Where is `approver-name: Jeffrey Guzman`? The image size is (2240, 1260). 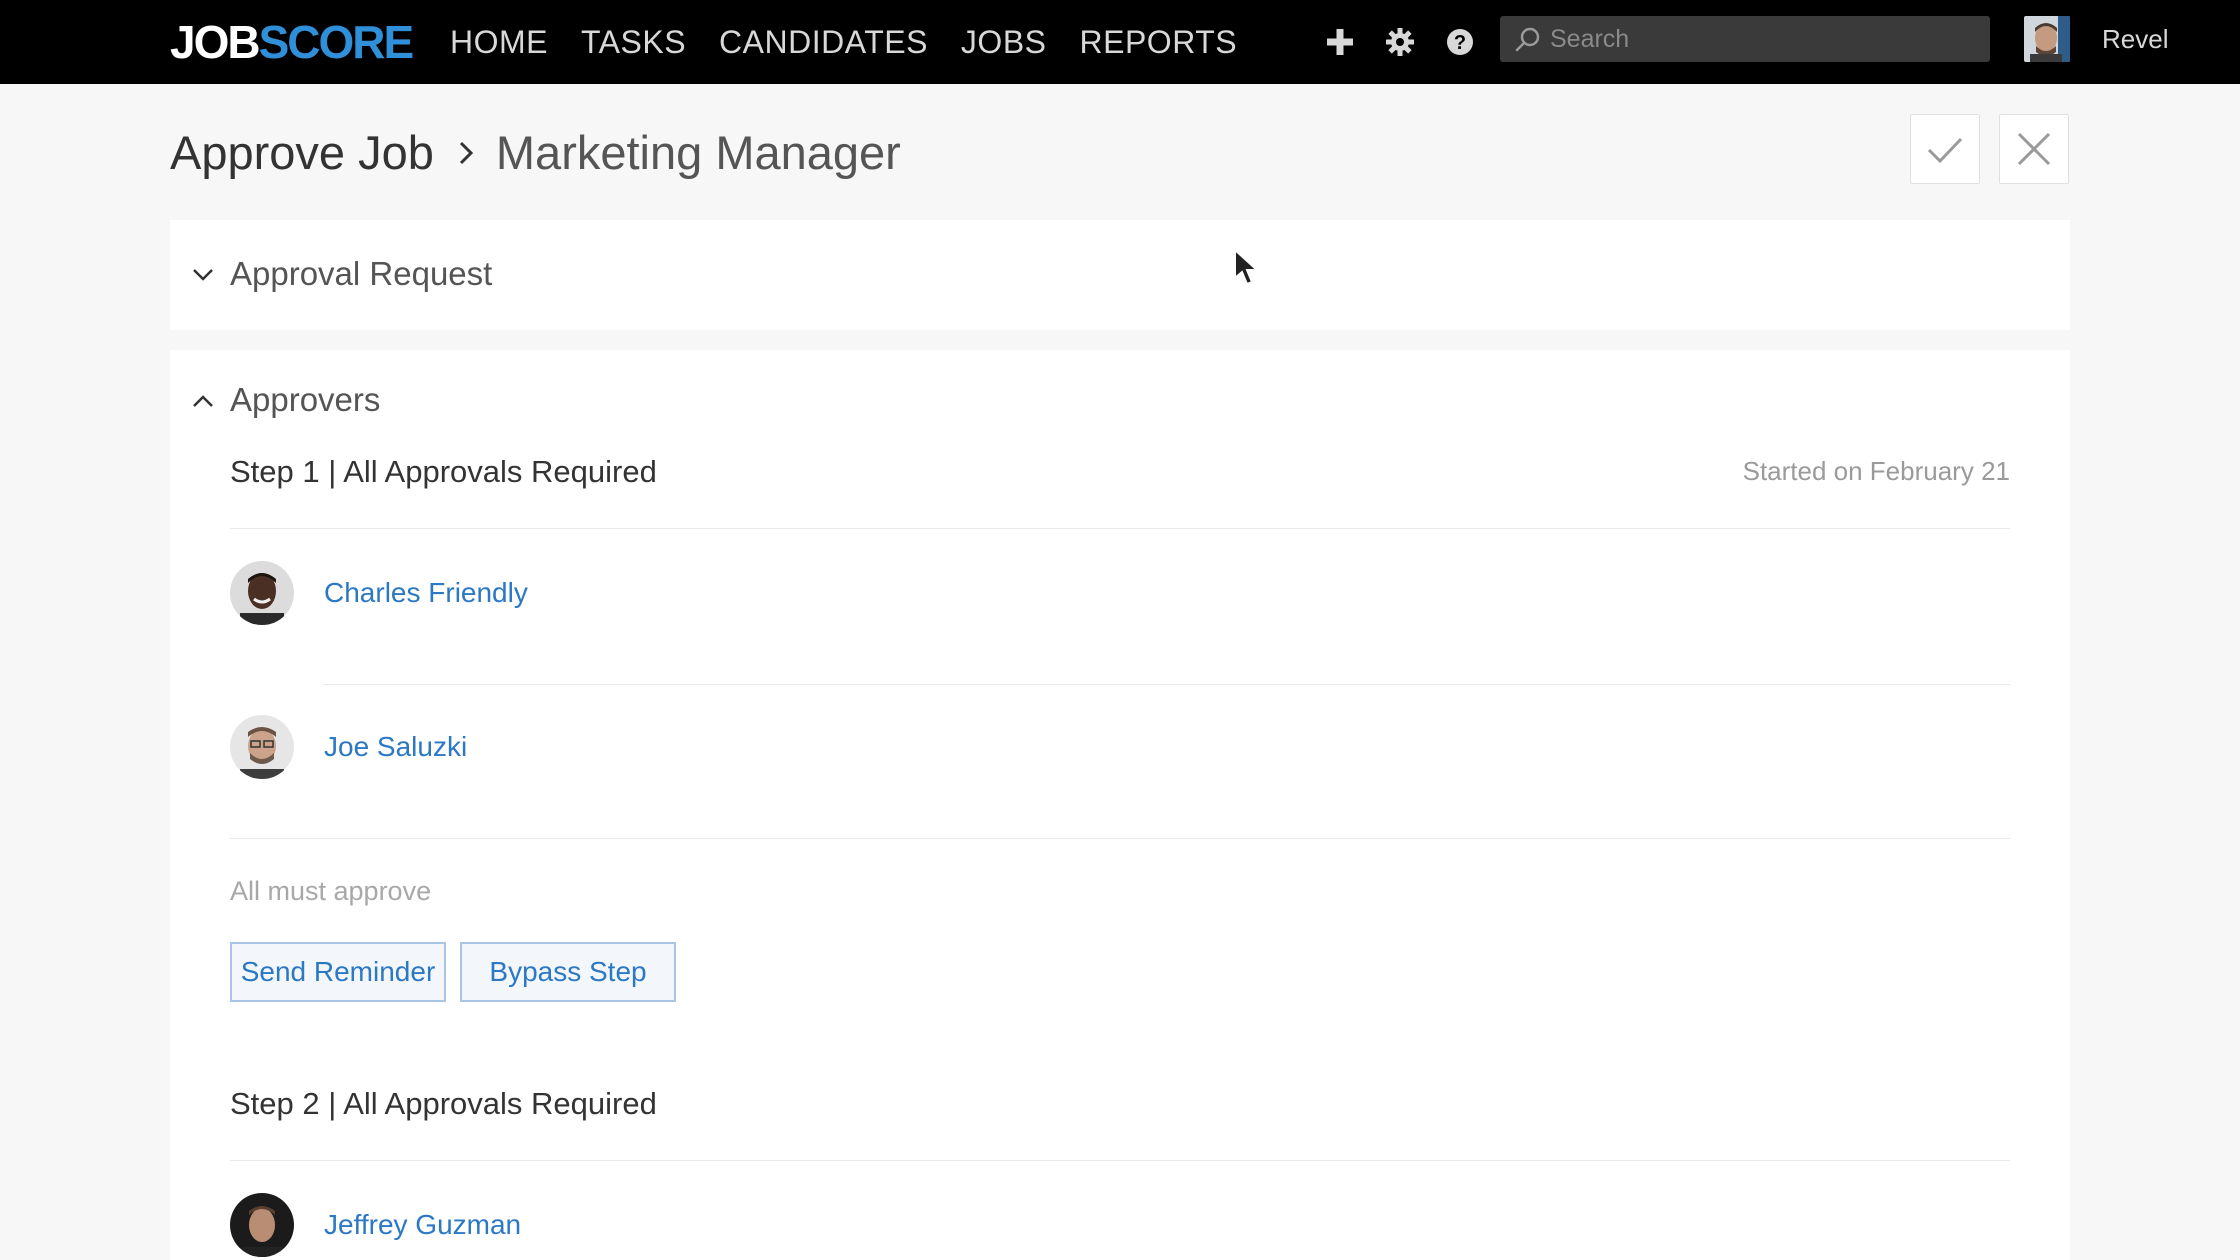 approver-name: Jeffrey Guzman is located at coordinates (422, 1225).